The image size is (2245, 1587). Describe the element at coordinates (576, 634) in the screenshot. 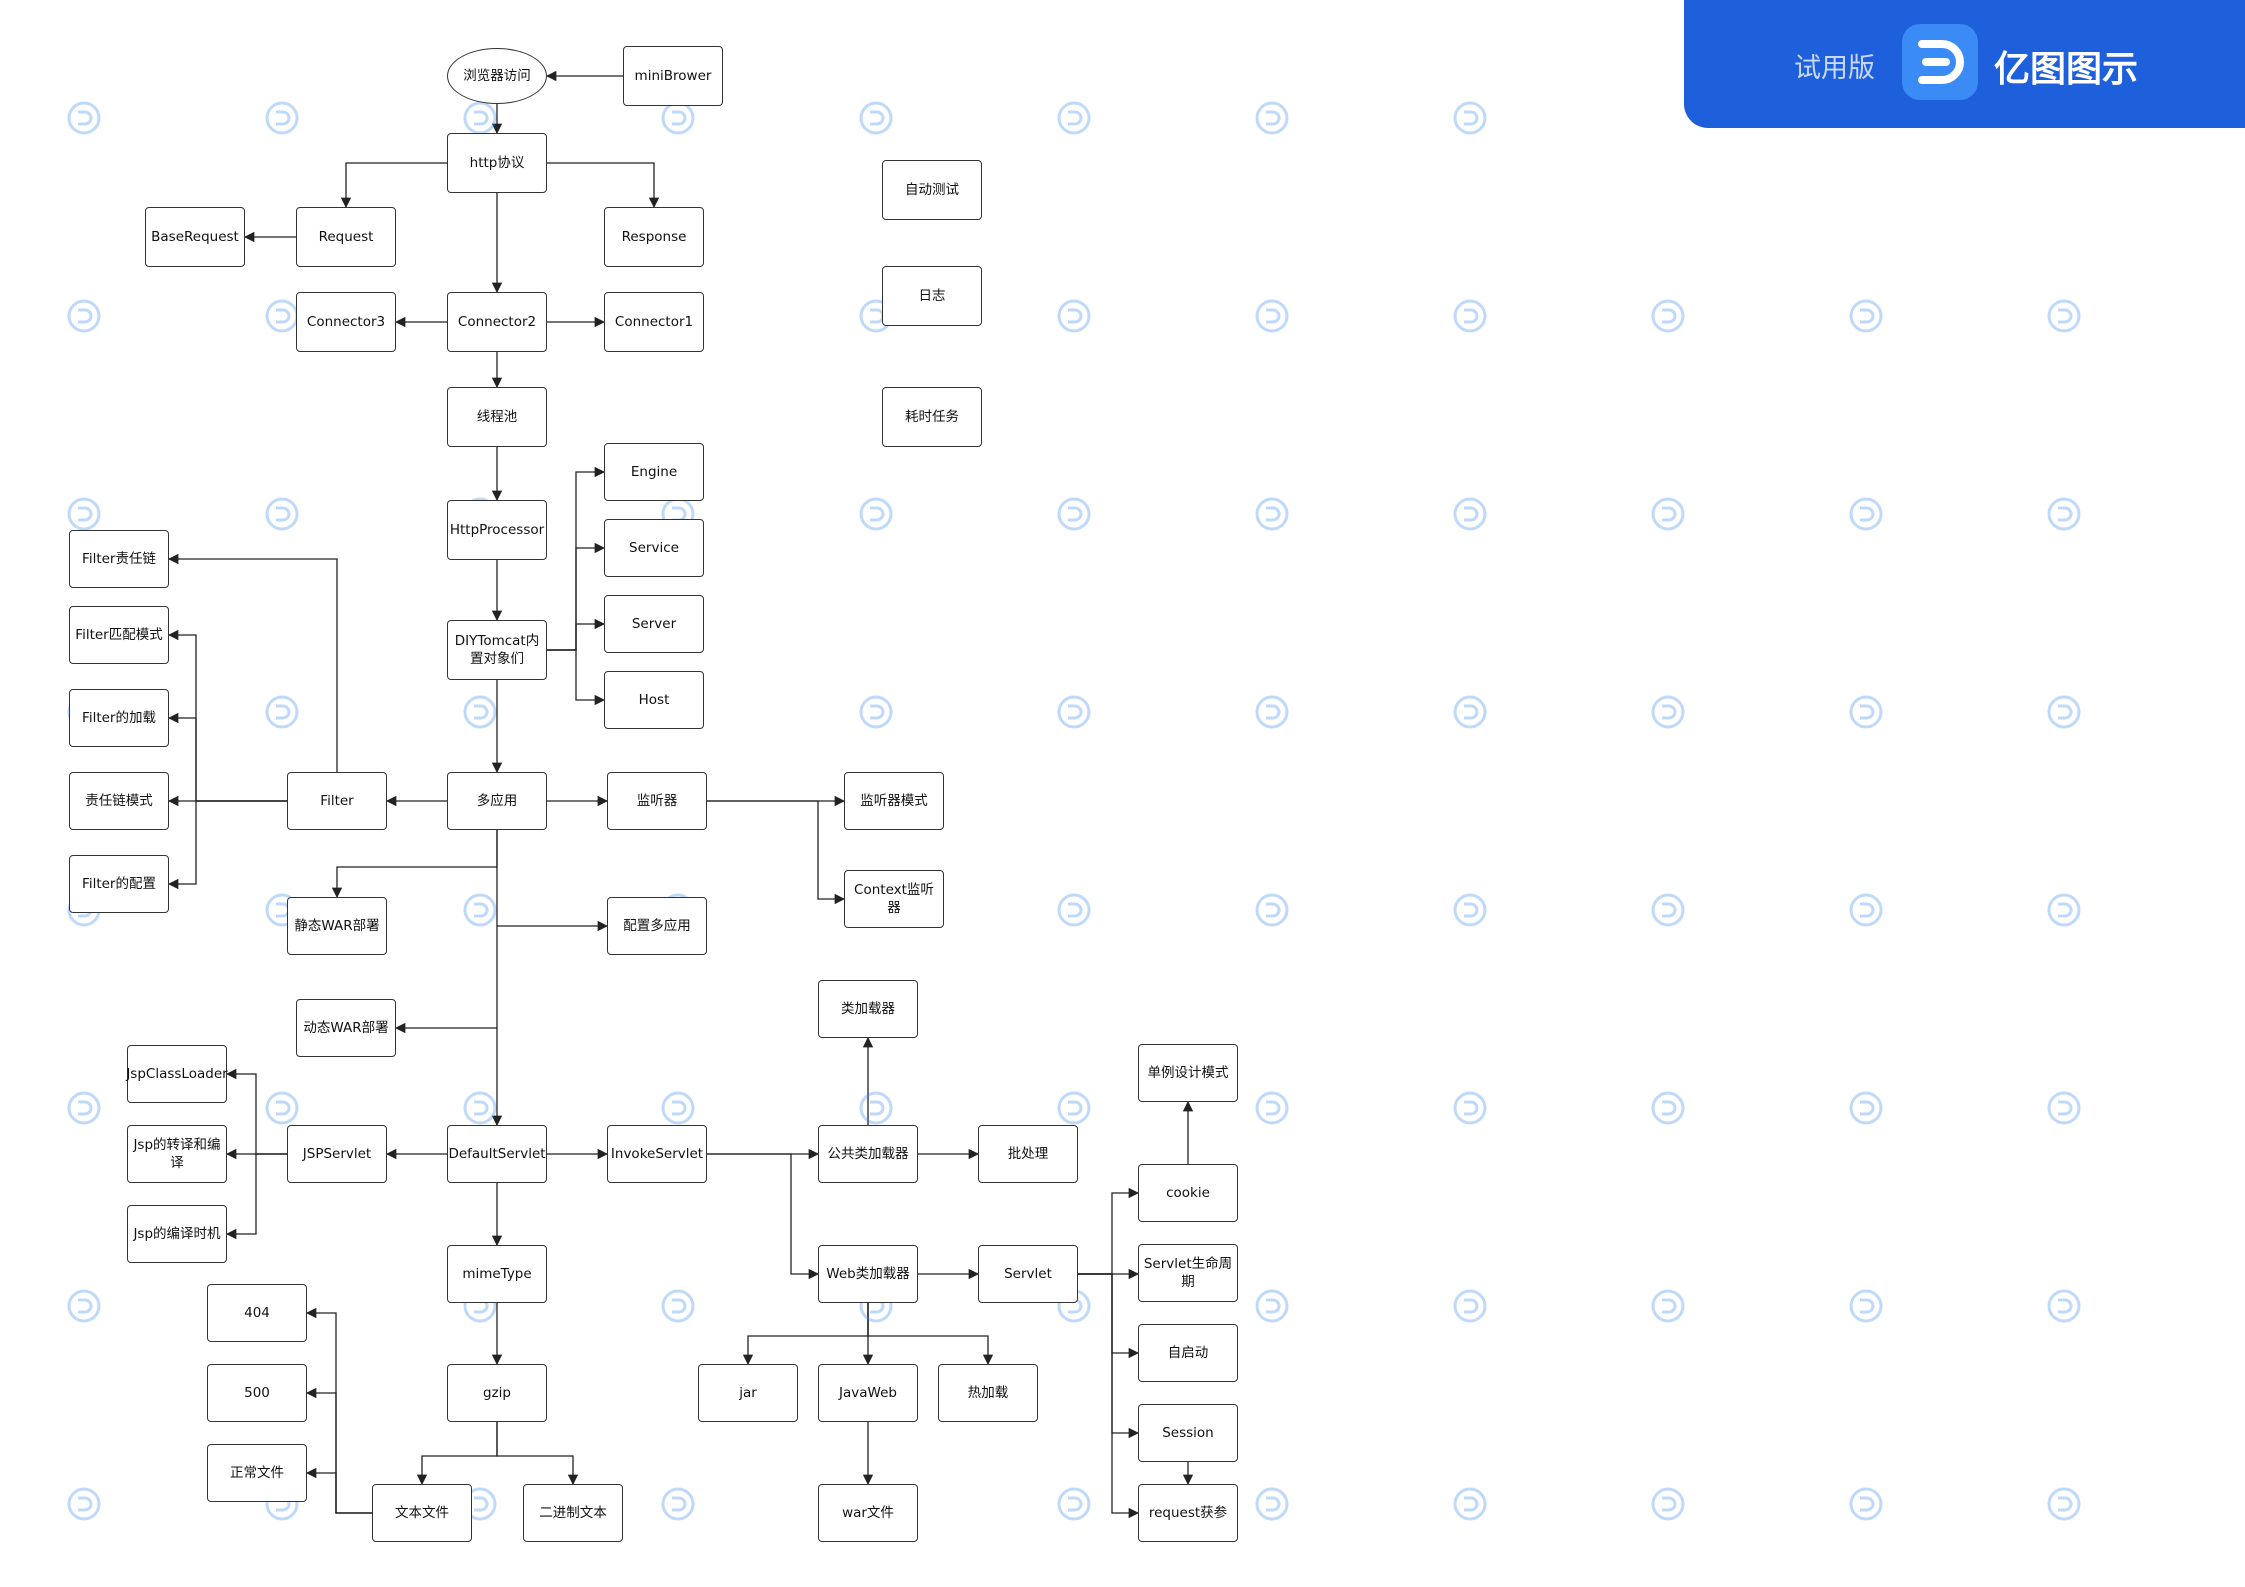

I see `edge-diyTomcat-to-server` at that location.